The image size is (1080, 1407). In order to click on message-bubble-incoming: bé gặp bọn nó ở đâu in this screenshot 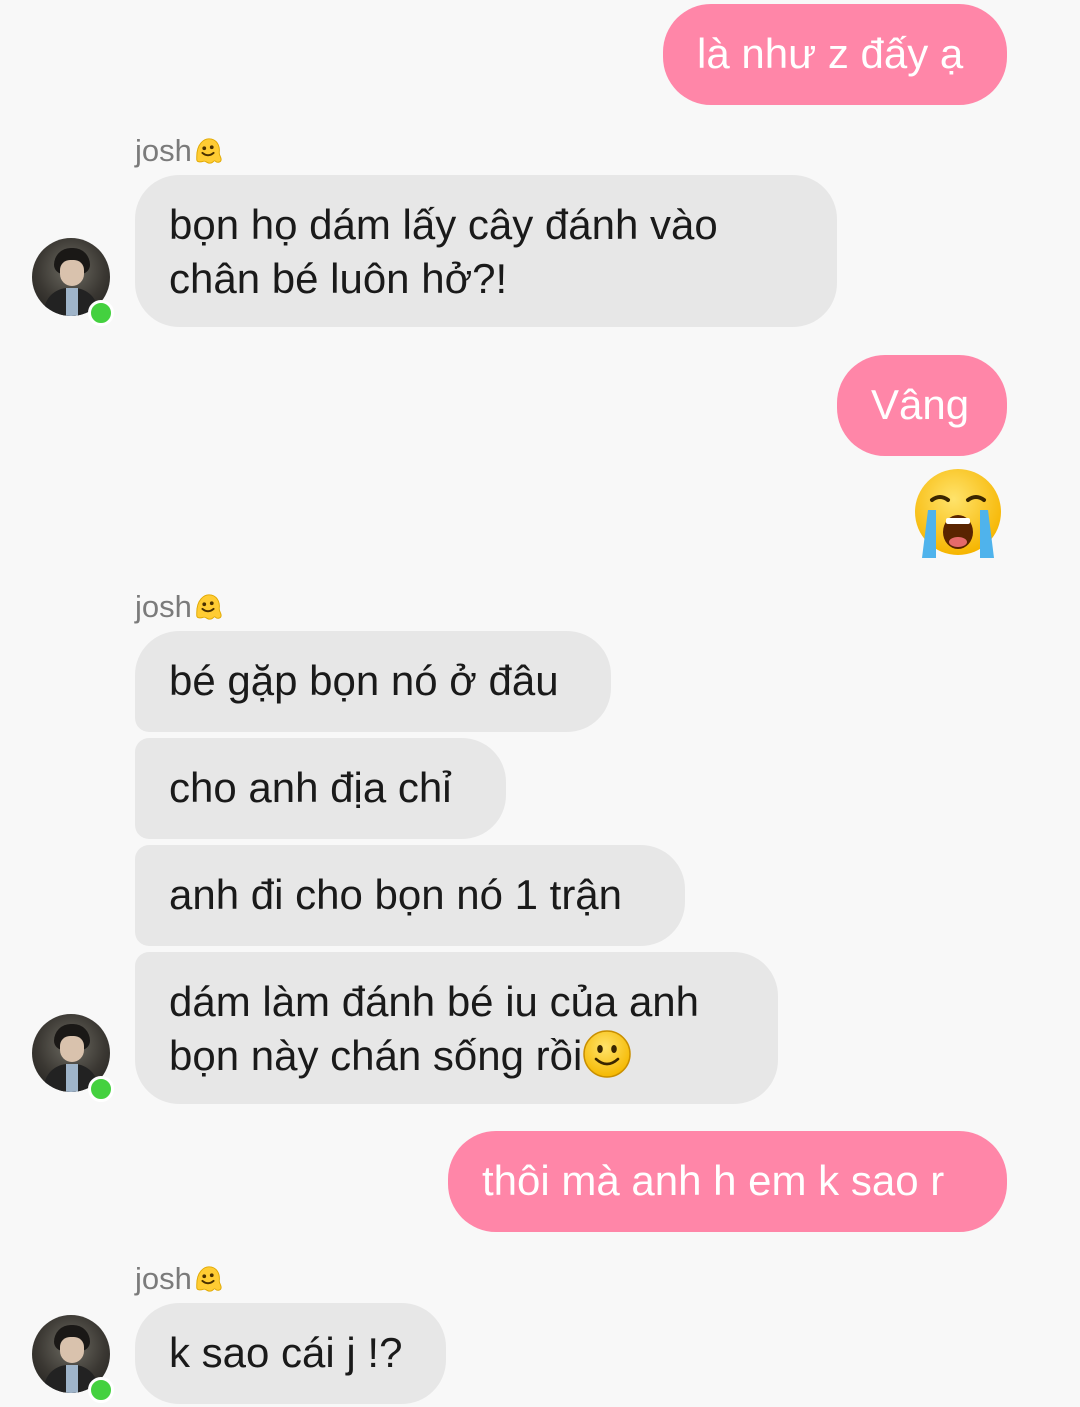, I will do `click(373, 681)`.